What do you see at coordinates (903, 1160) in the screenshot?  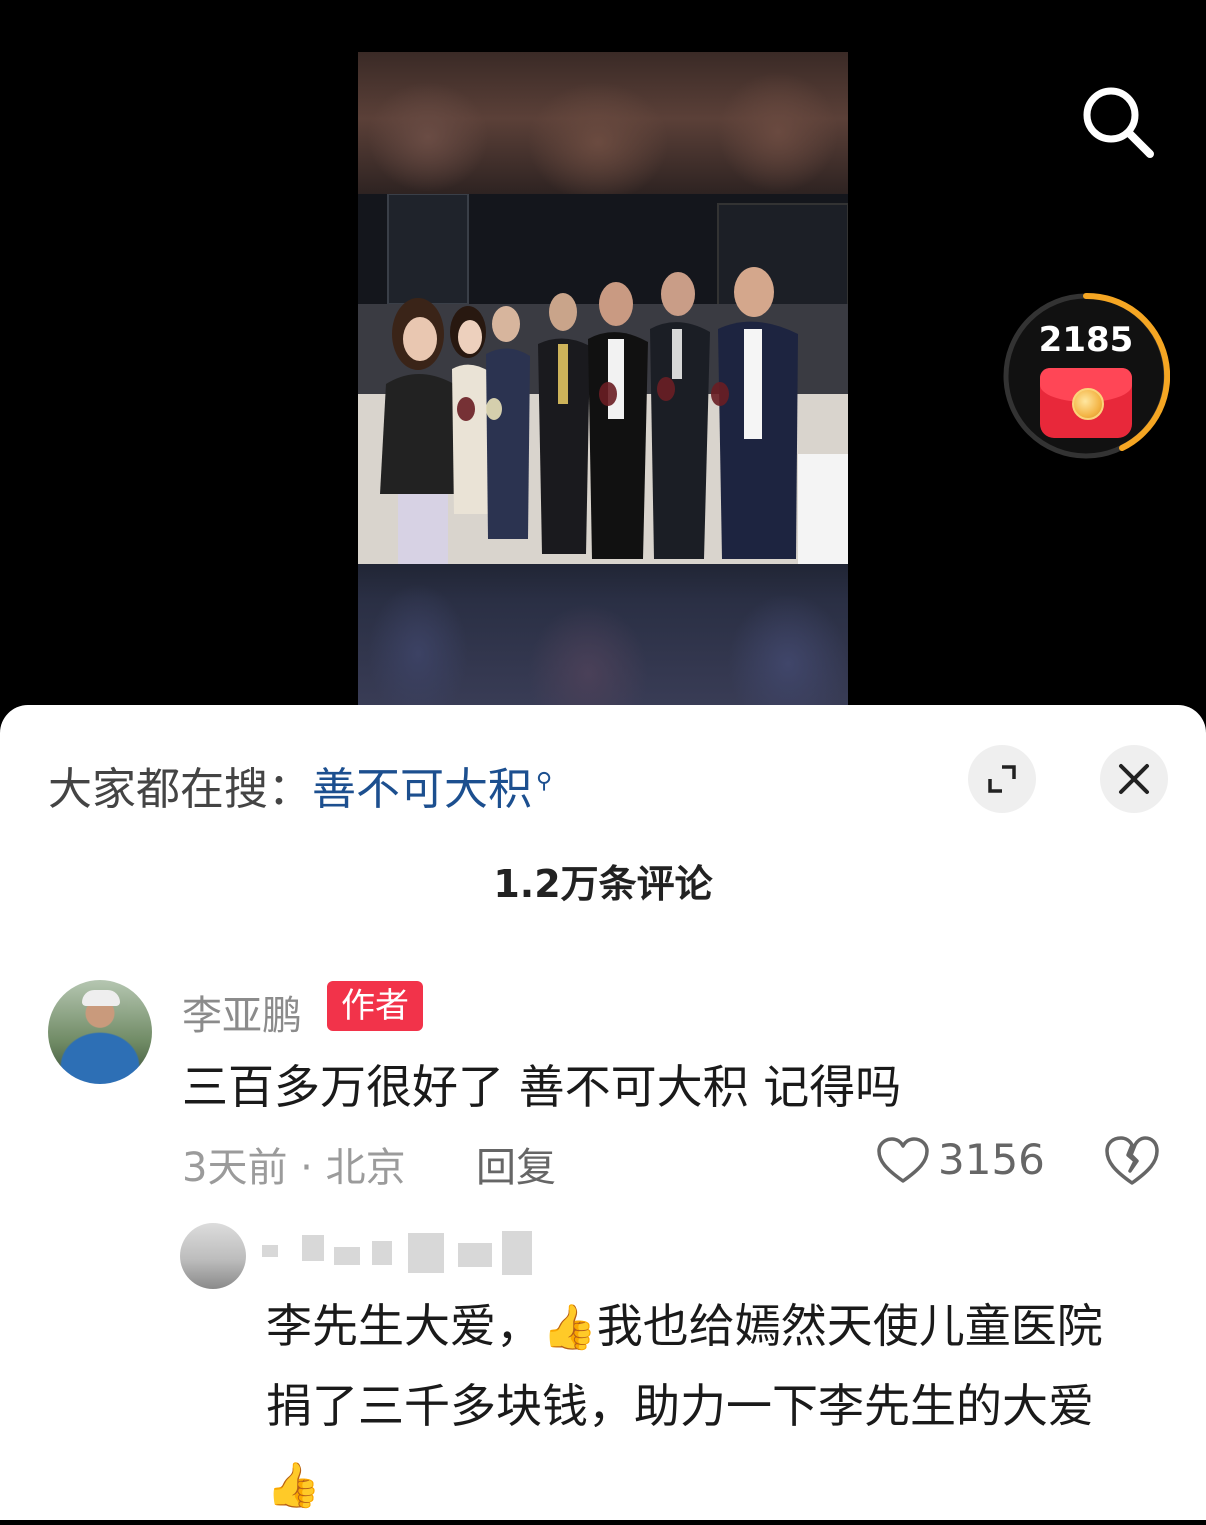 I see `heart-icon` at bounding box center [903, 1160].